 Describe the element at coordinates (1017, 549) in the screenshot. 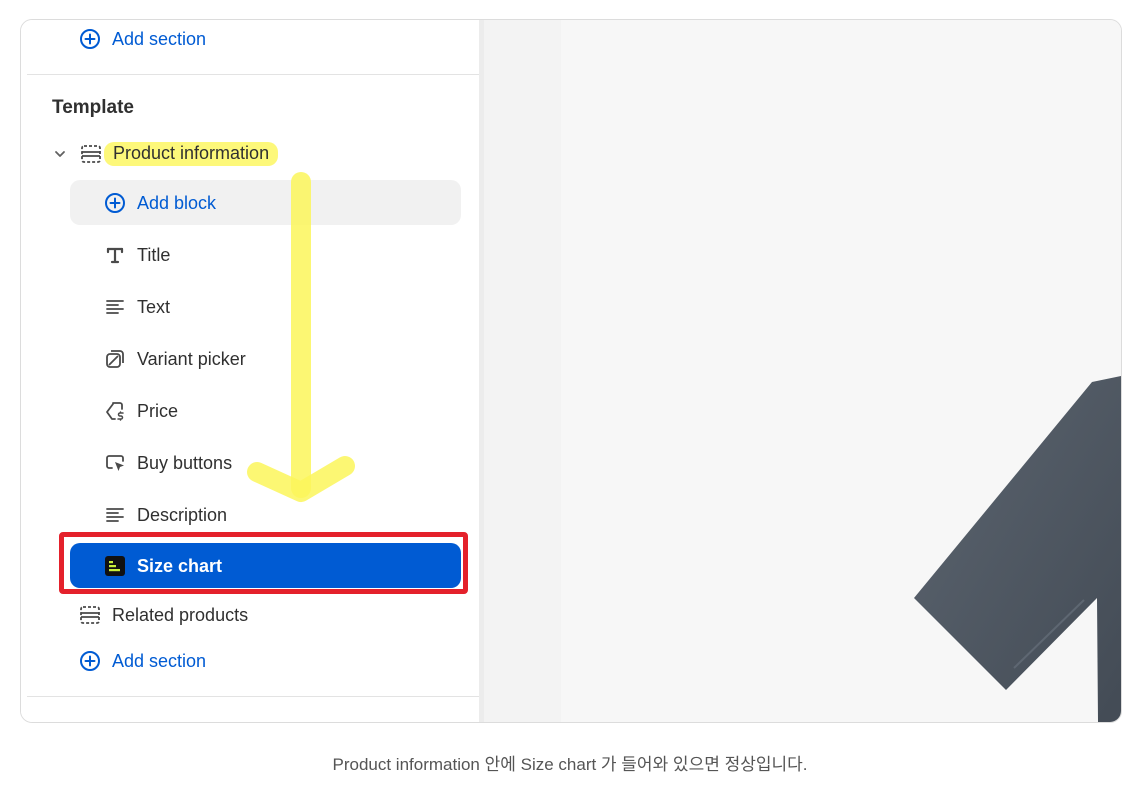

I see `product-image` at that location.